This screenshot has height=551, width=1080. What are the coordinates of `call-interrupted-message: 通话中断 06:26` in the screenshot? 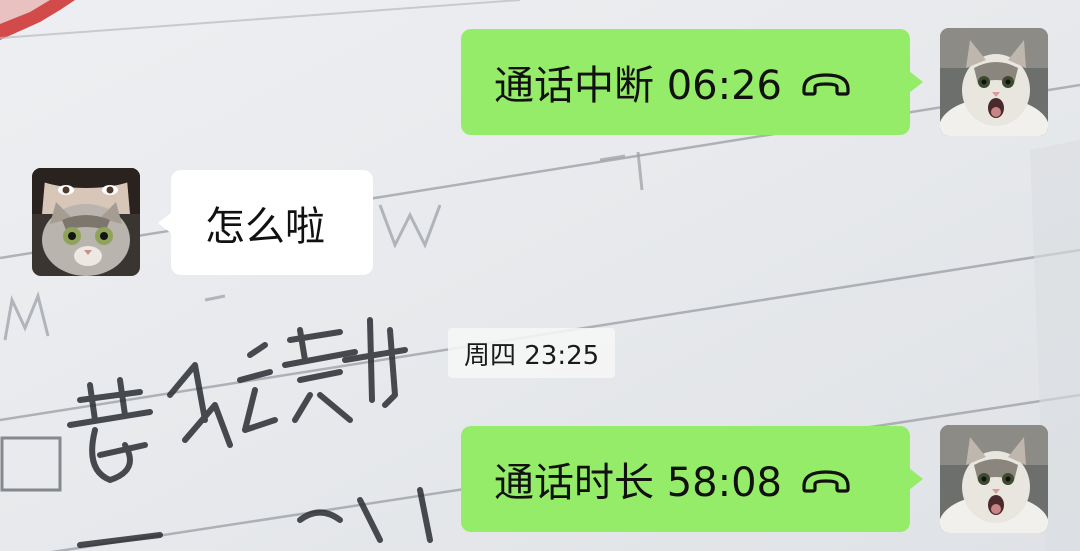 It's located at (692, 82).